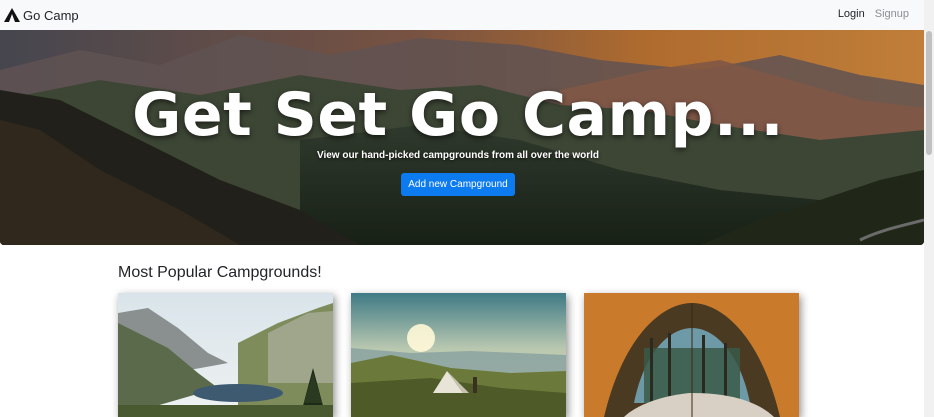 This screenshot has height=417, width=934. Describe the element at coordinates (462, 15) in the screenshot. I see `navbar: Go Camp Login Signup` at that location.